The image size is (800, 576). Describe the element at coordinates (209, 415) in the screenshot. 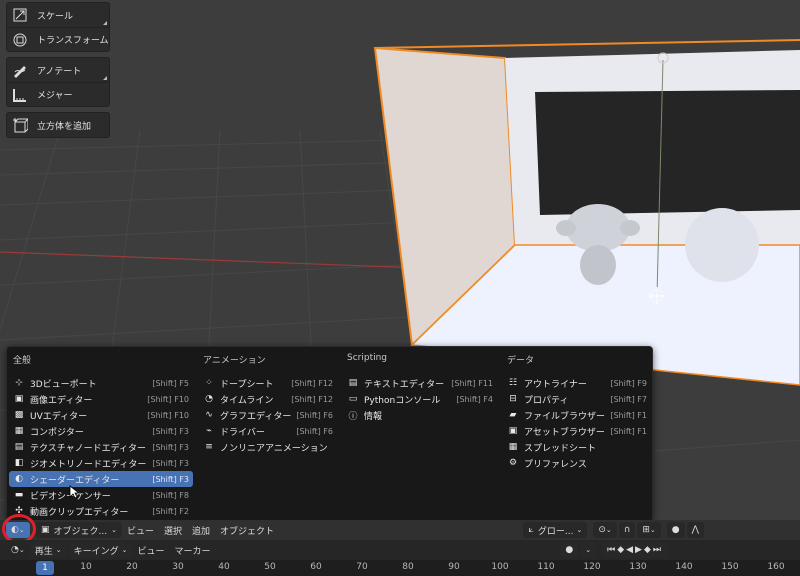

I see `graph-icon: ∿` at that location.